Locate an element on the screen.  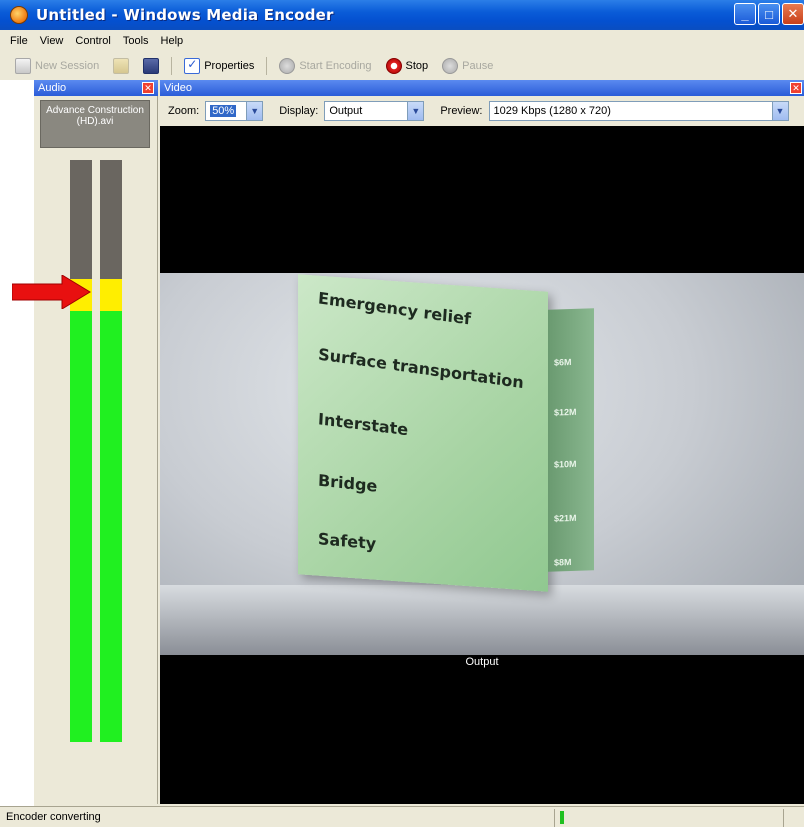
new-session-icon is located at coordinates (23, 66).